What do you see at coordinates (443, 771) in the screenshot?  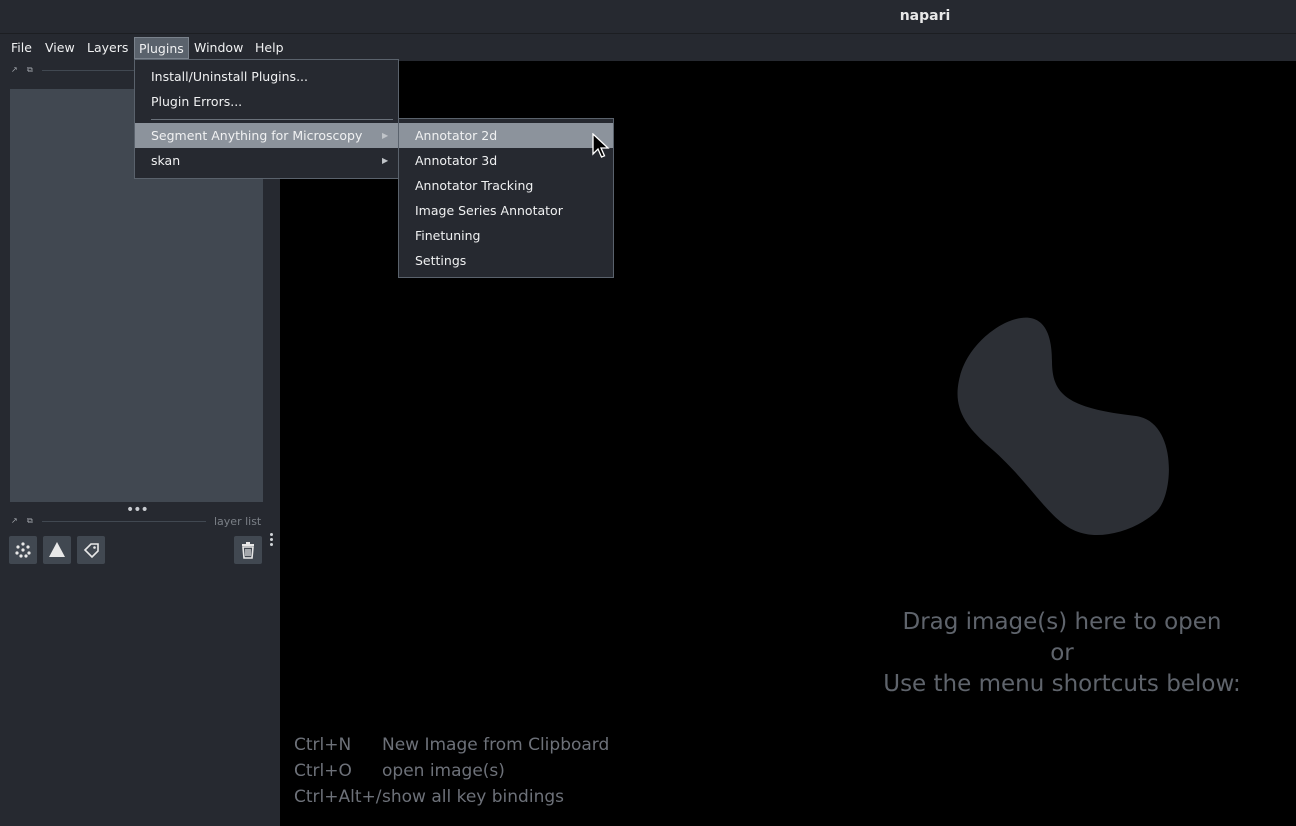 I see `shortcut-desc: open image(s)` at bounding box center [443, 771].